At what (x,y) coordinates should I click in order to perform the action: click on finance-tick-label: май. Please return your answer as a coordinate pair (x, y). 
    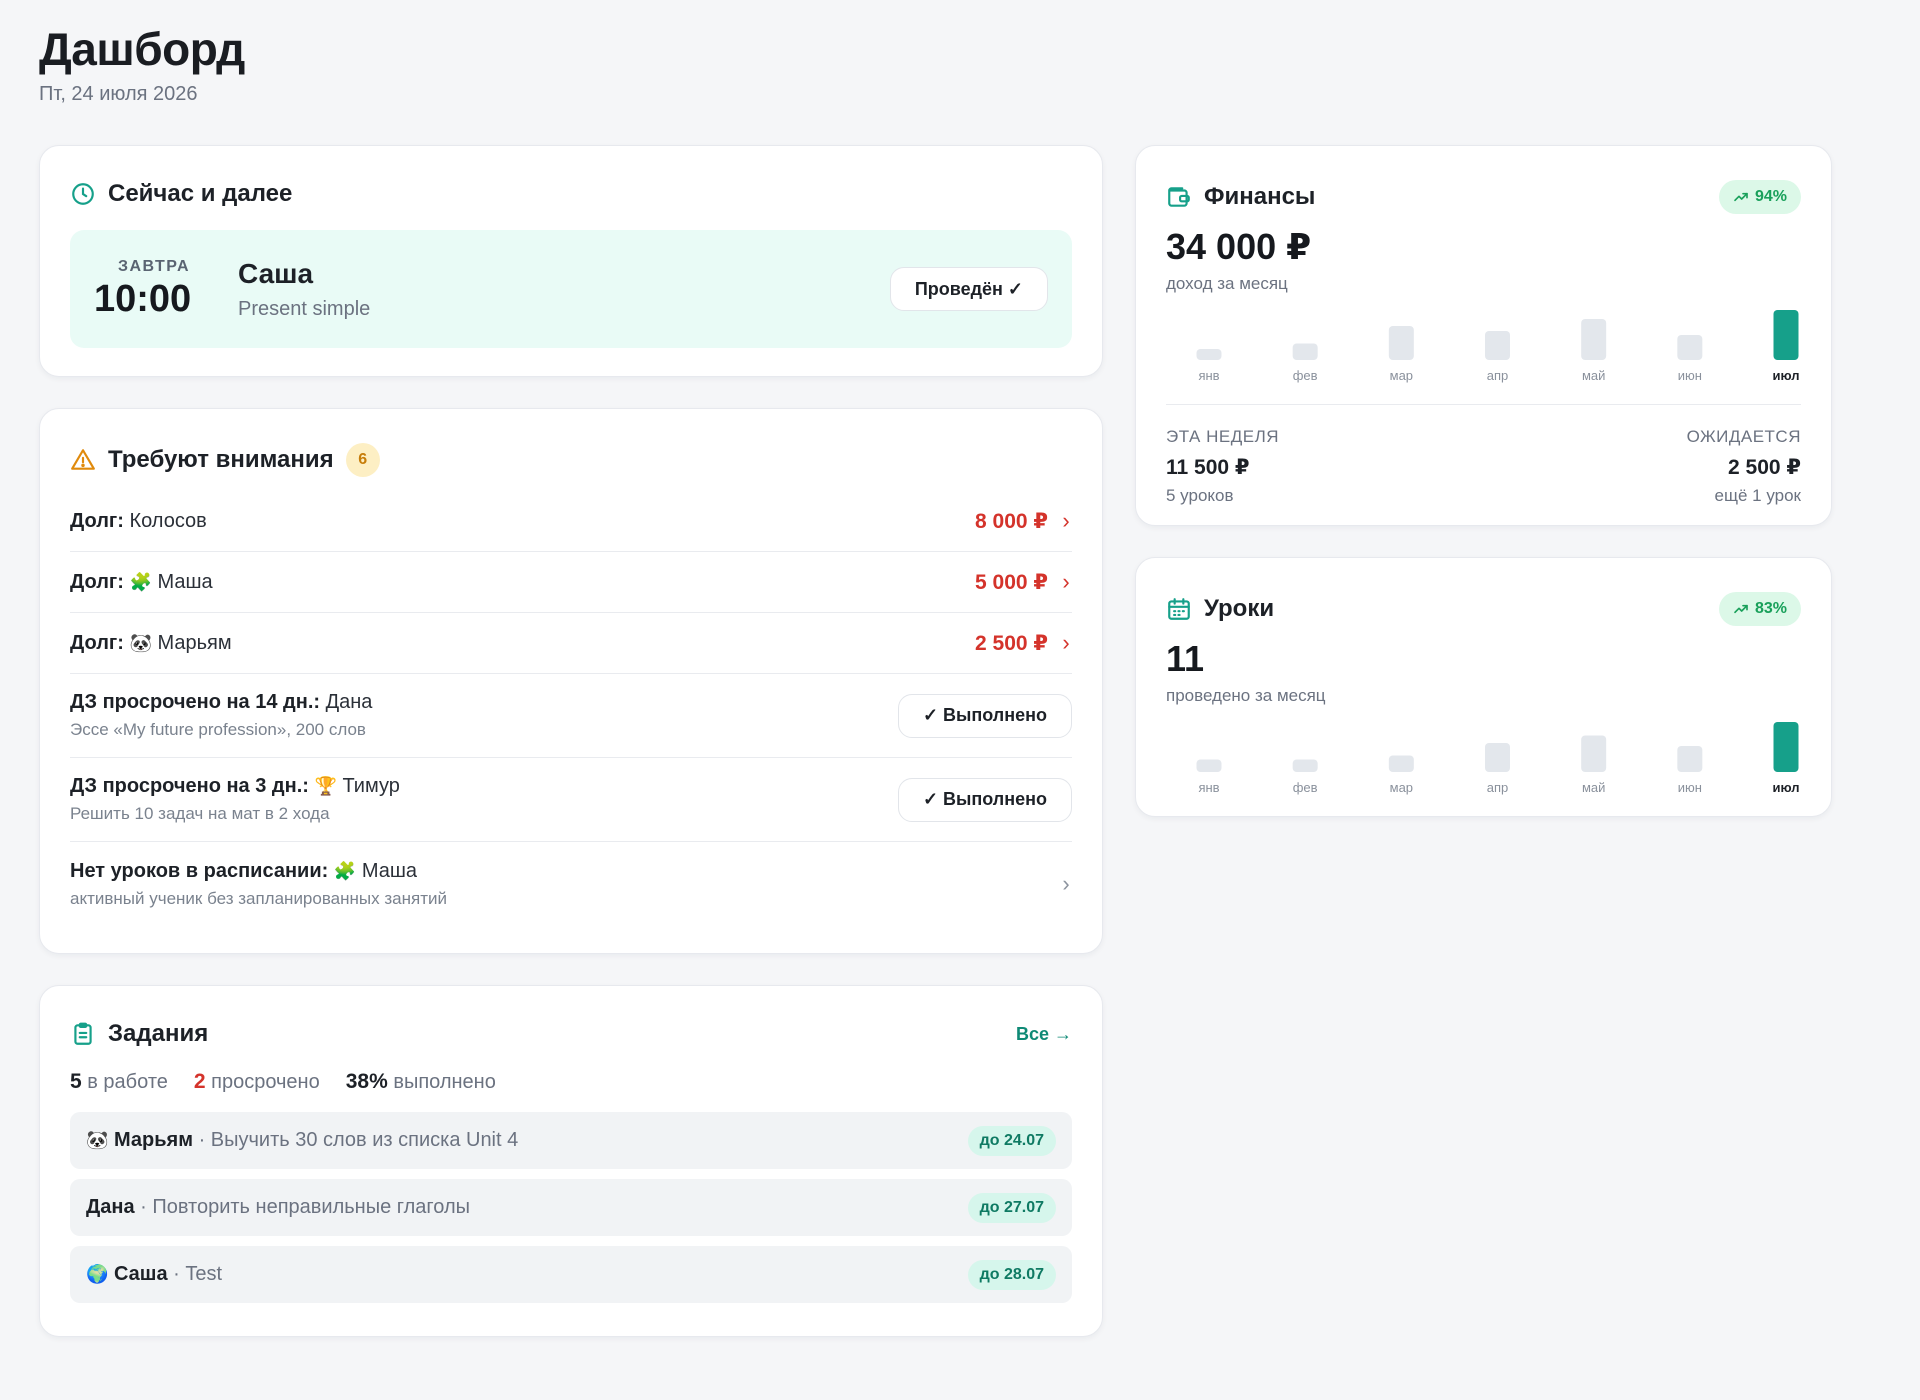
    Looking at the image, I should click on (1593, 375).